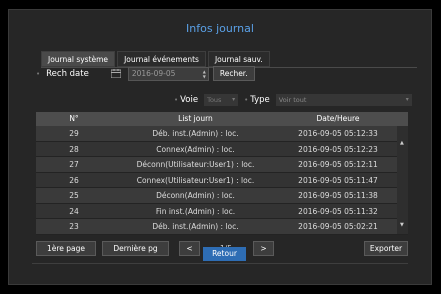 This screenshot has height=294, width=441. What do you see at coordinates (67, 73) in the screenshot?
I see `search-date-label: Rech date` at bounding box center [67, 73].